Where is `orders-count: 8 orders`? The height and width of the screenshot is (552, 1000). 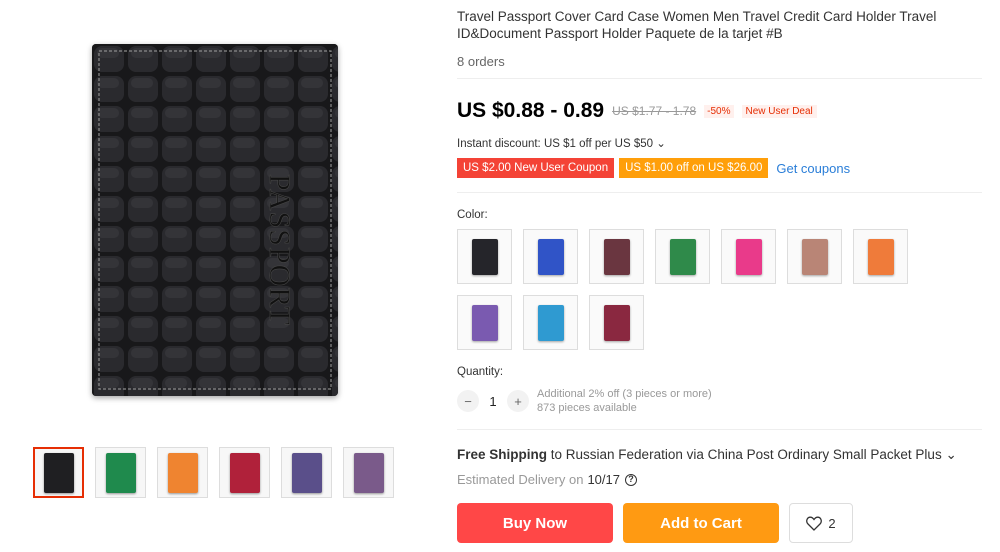 orders-count: 8 orders is located at coordinates (481, 61).